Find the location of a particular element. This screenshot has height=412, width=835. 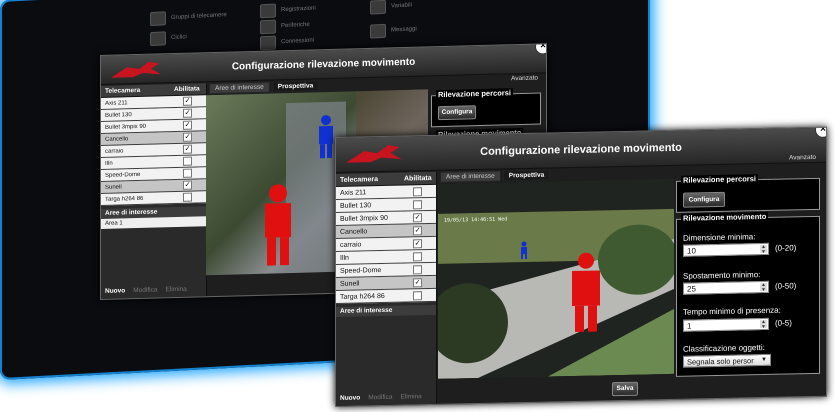

variables-icon is located at coordinates (378, 7).